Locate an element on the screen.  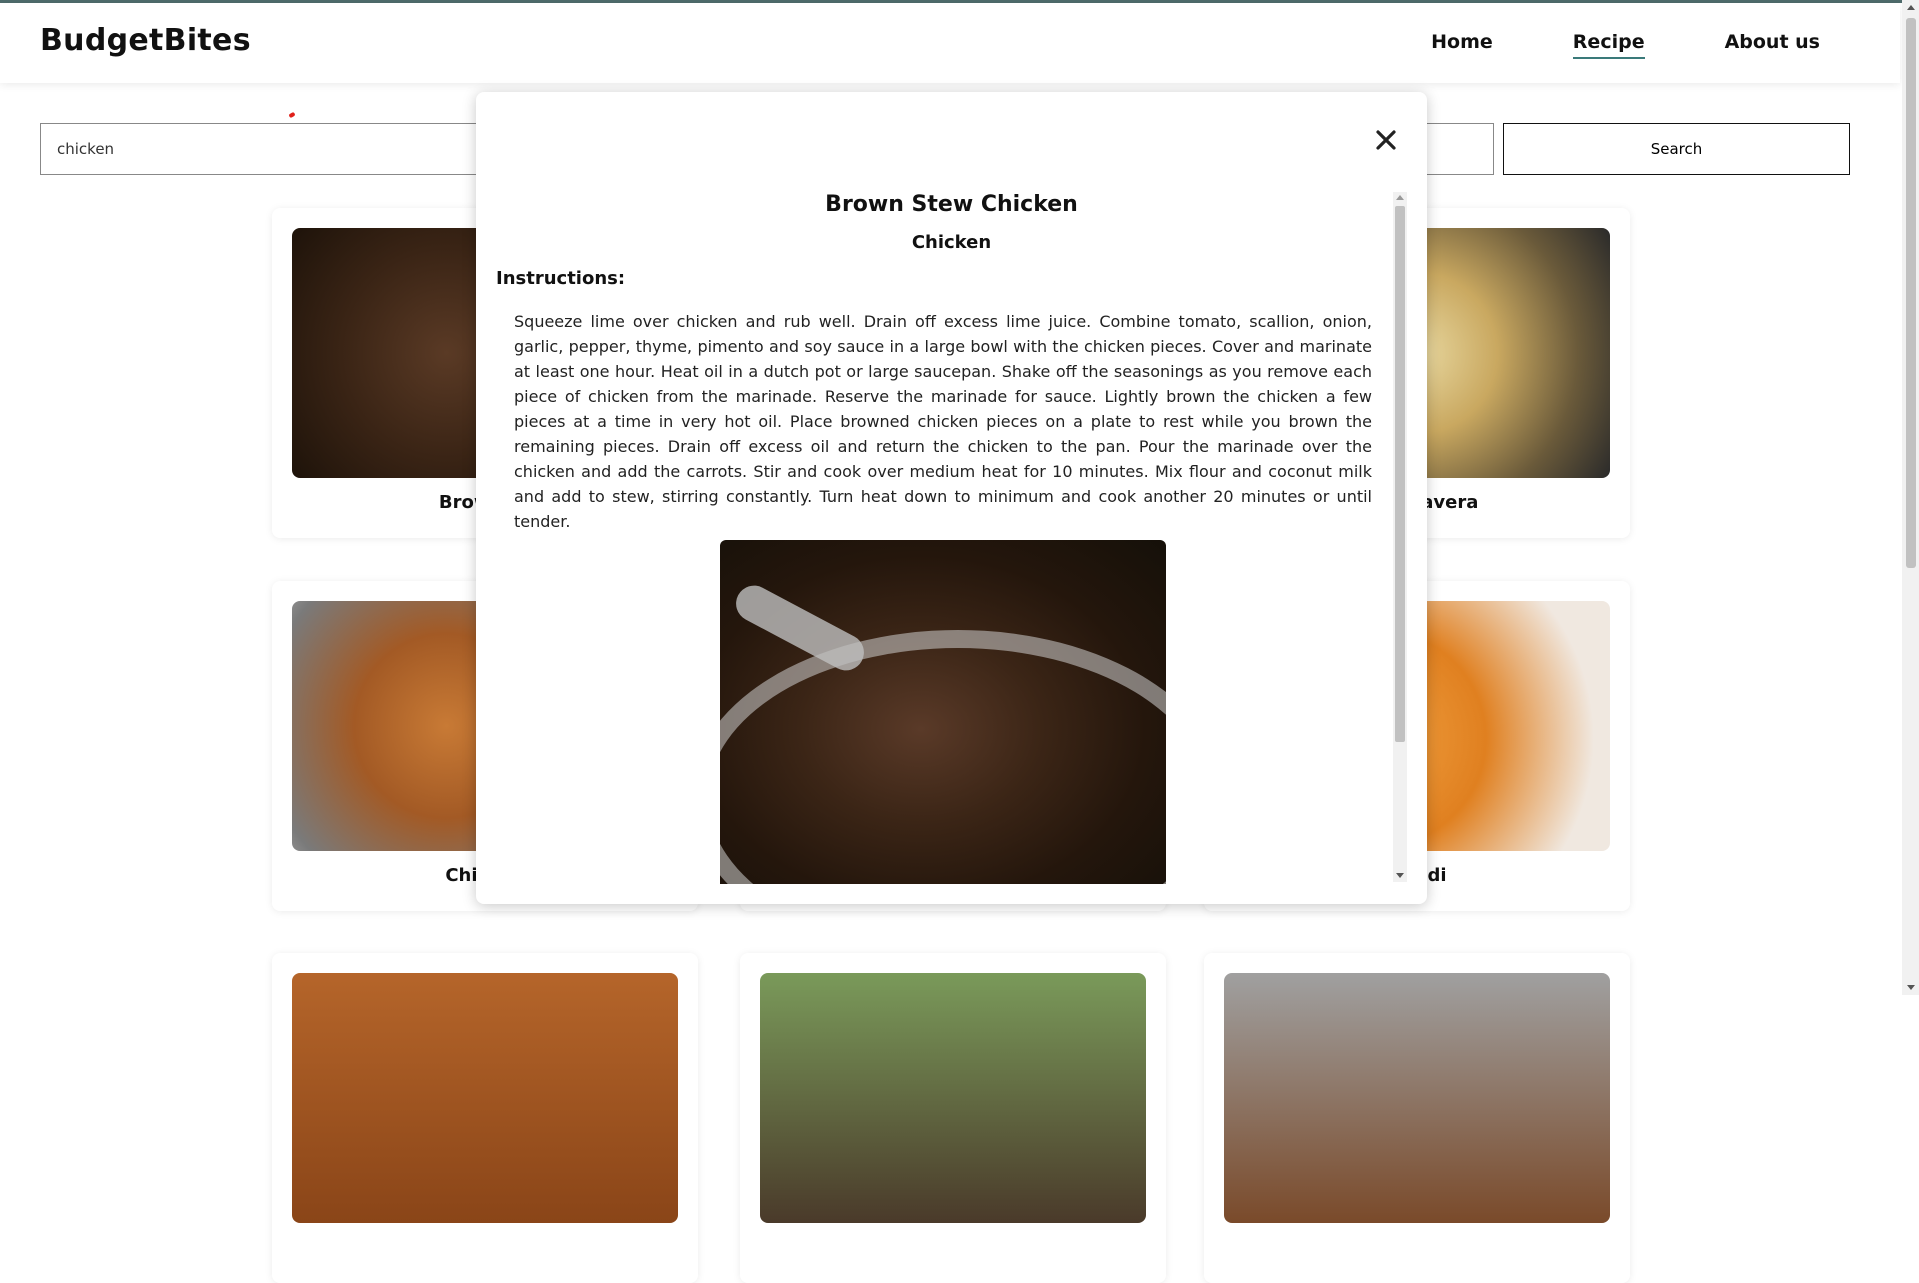
meal-category: Chicken is located at coordinates (951, 242).